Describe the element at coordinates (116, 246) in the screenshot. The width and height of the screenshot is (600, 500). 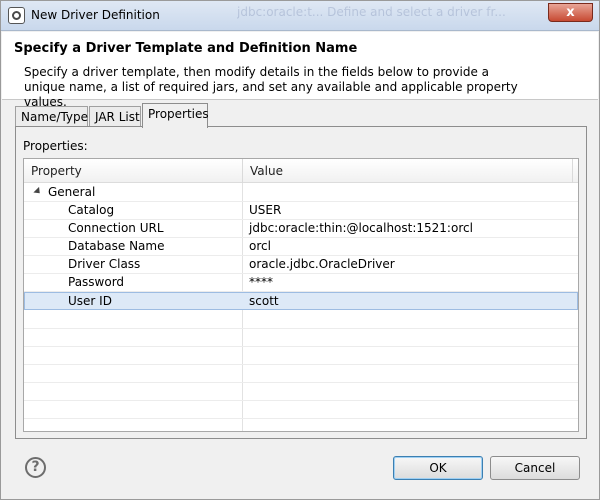
I see `property-name: Database Name` at that location.